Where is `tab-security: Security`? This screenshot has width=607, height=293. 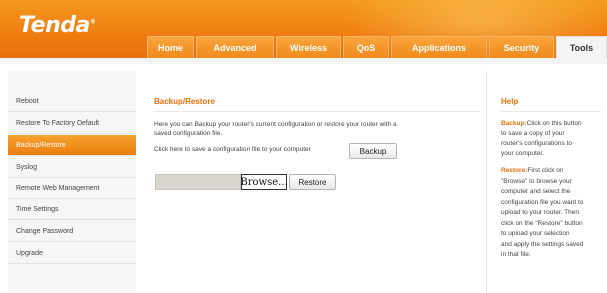
tab-security: Security is located at coordinates (521, 47).